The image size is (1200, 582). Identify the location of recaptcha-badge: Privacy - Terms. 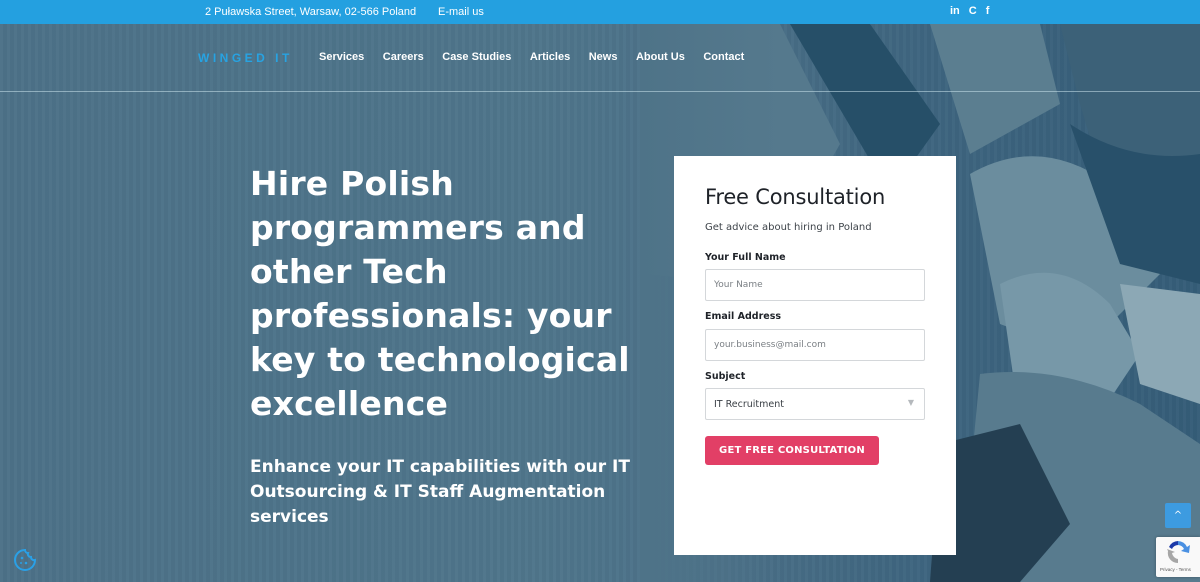
(1178, 557).